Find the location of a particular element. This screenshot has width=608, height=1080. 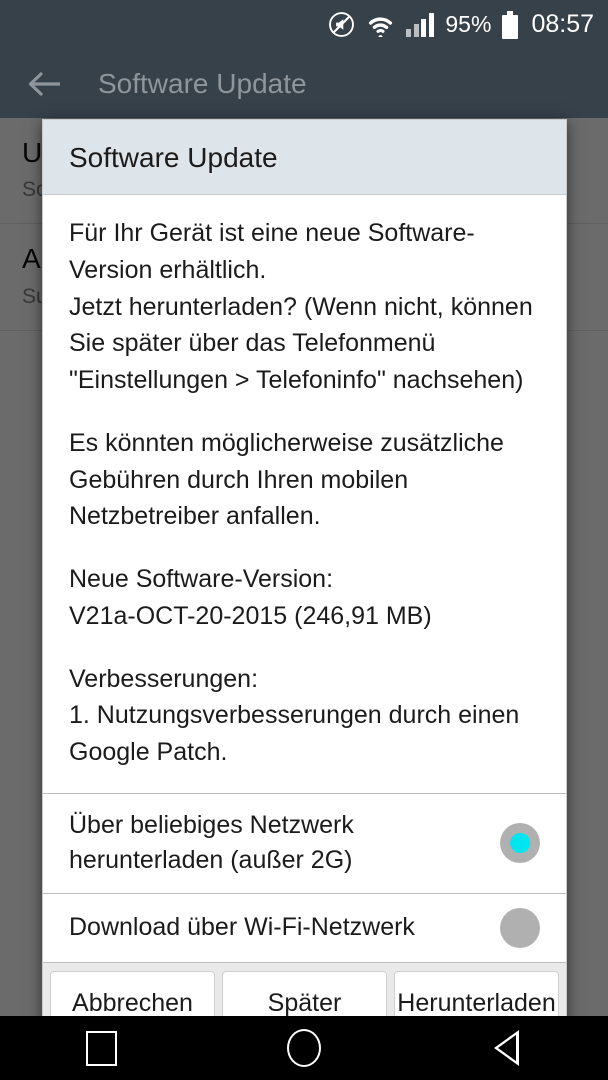

page-title: Software Update is located at coordinates (202, 83).